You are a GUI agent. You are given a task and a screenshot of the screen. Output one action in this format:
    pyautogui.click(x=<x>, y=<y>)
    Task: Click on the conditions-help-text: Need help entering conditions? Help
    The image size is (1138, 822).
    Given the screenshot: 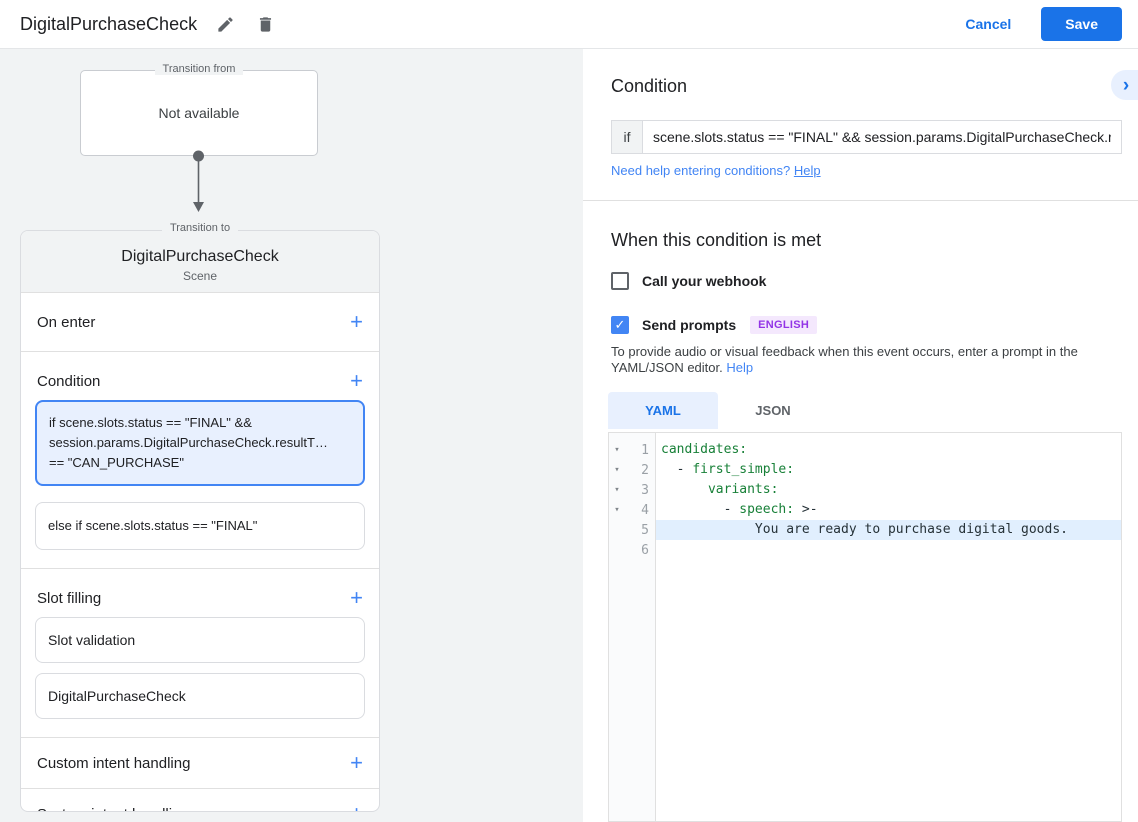 What is the action you would take?
    pyautogui.click(x=716, y=170)
    